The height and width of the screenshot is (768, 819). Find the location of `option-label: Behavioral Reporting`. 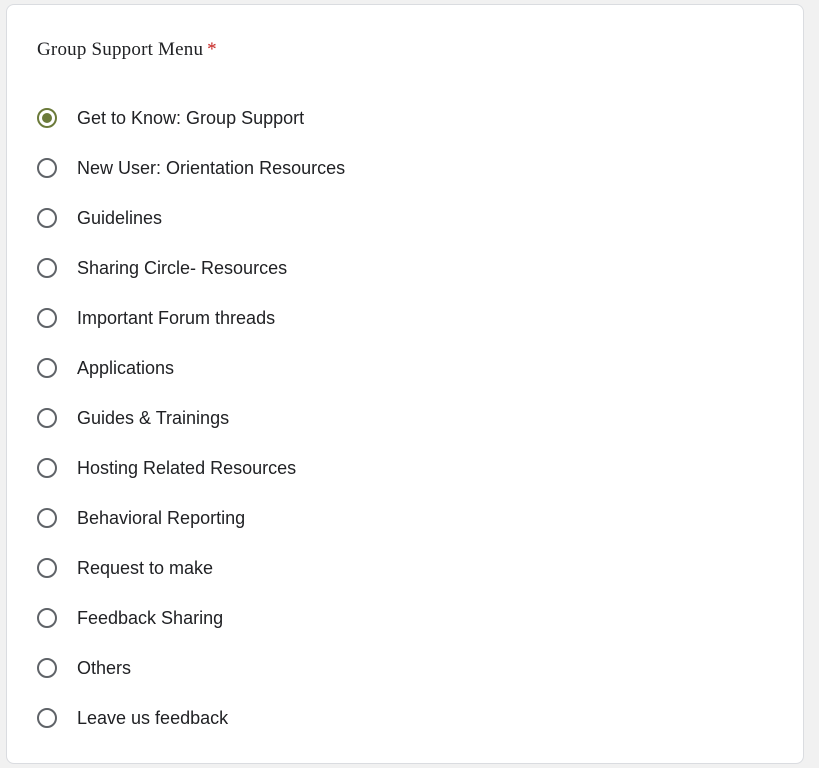

option-label: Behavioral Reporting is located at coordinates (161, 517).